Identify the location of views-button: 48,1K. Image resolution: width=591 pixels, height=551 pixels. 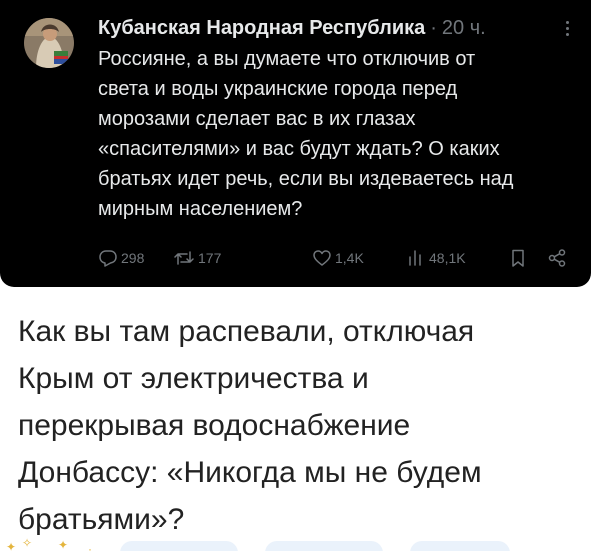
(436, 258).